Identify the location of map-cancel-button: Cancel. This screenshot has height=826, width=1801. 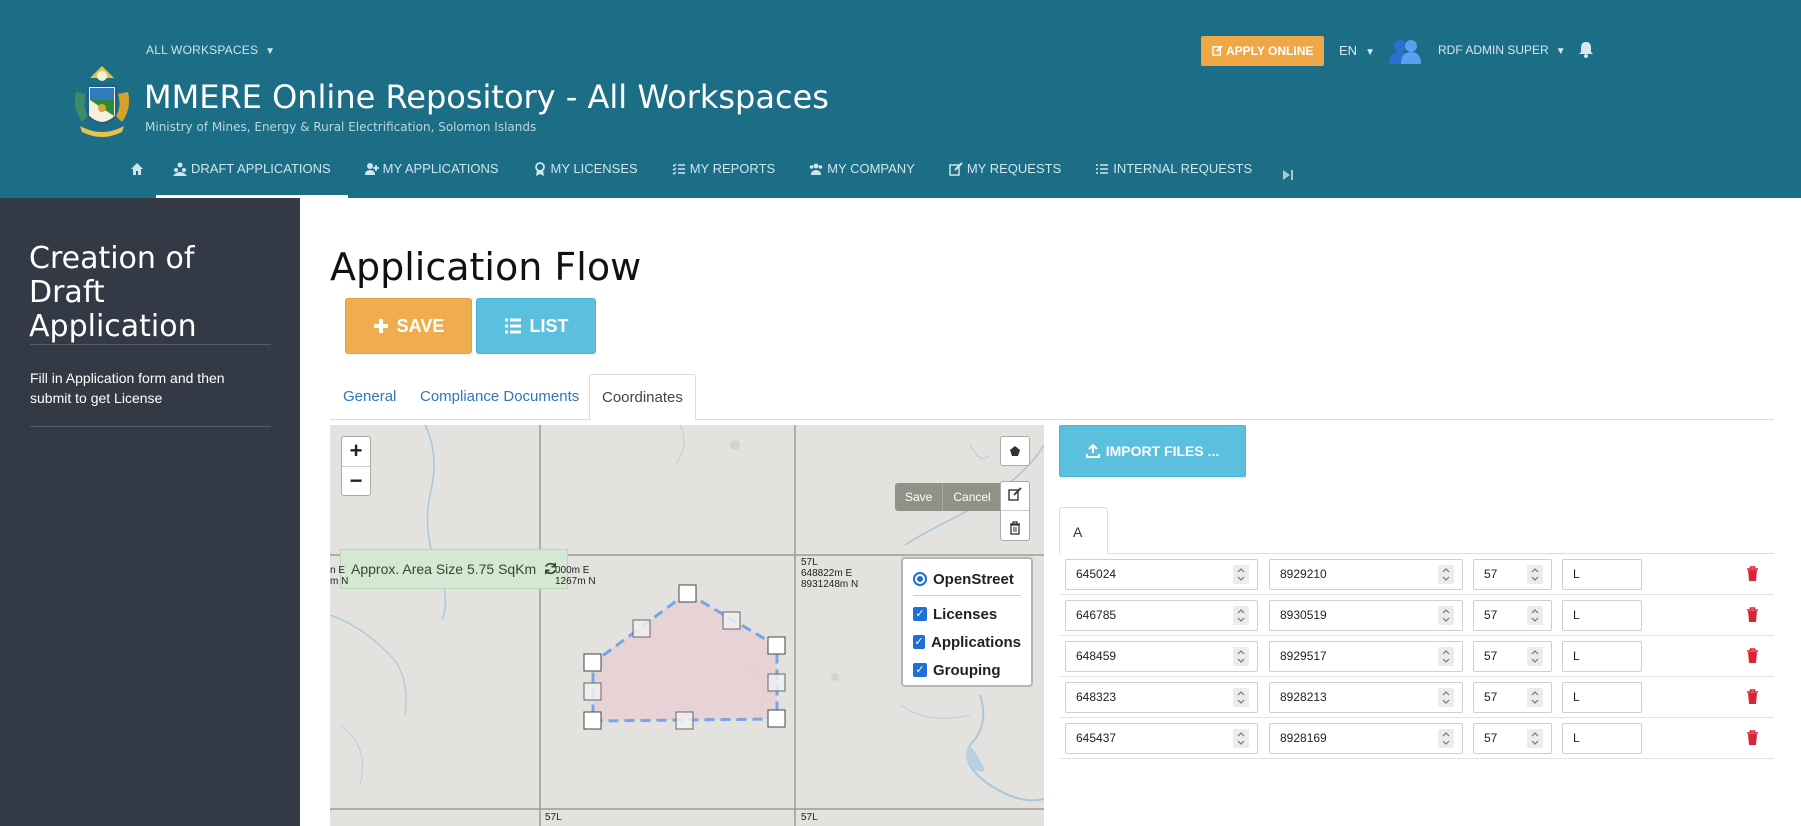
(971, 497).